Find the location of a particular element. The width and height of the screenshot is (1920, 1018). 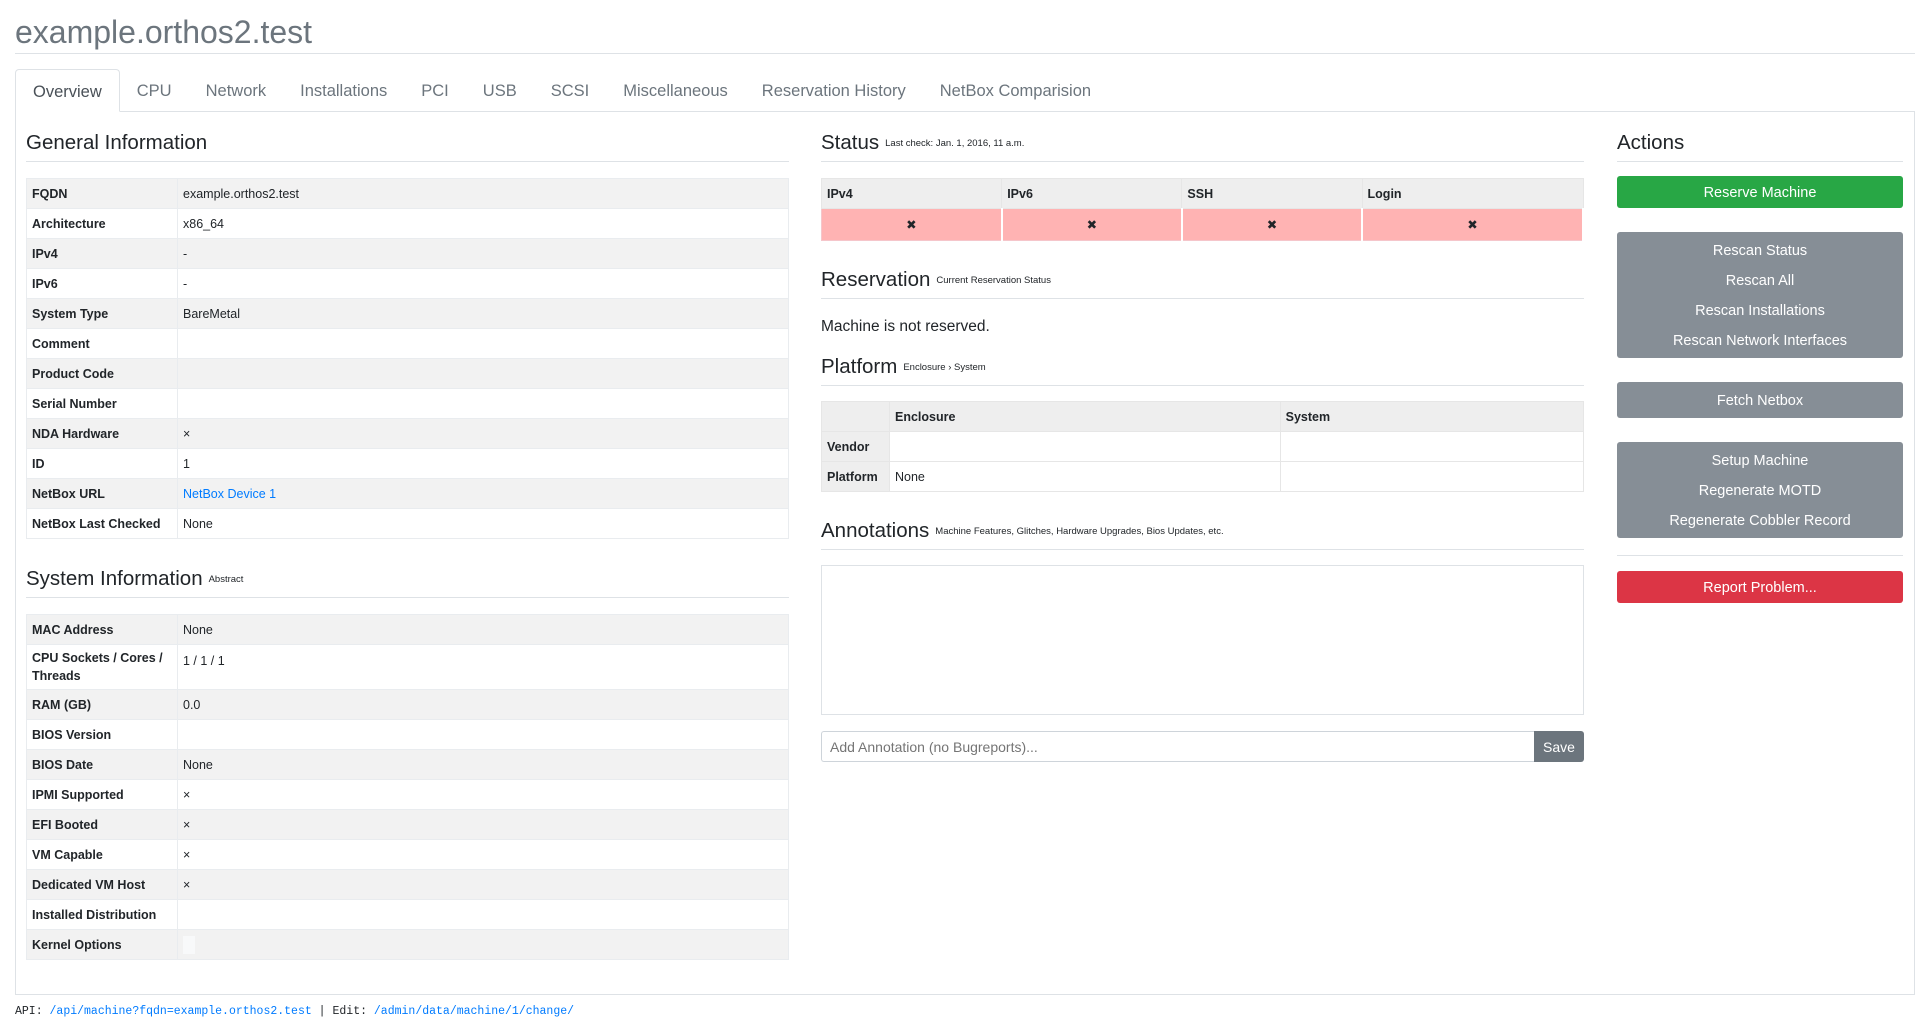

reservation-status-text: Machine is not reserved. is located at coordinates (905, 326).